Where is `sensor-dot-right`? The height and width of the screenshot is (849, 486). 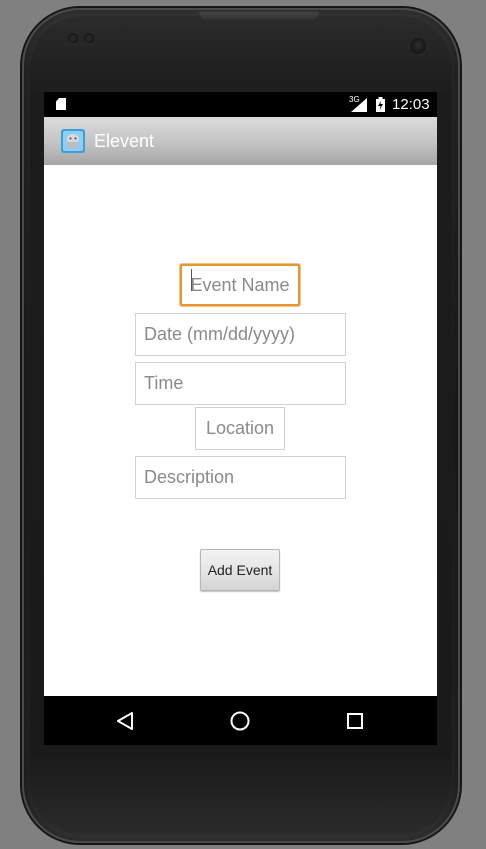 sensor-dot-right is located at coordinates (89, 38).